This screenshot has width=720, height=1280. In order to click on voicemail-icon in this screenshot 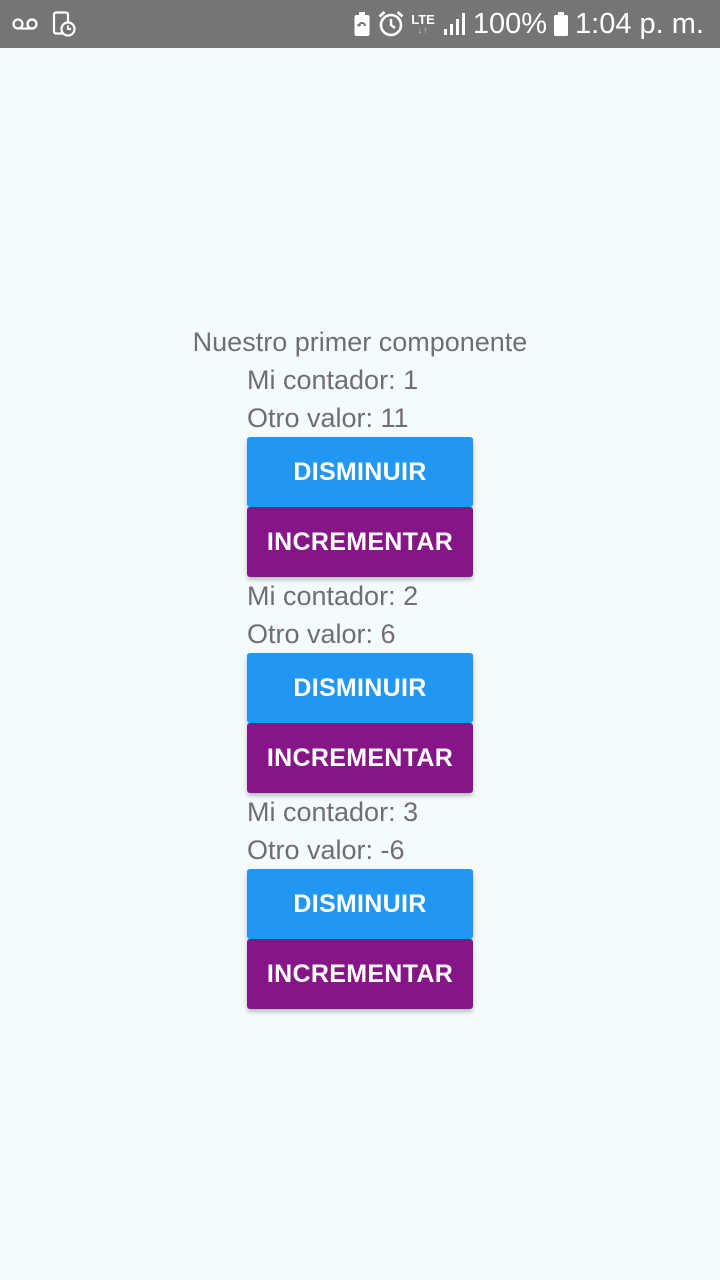, I will do `click(25, 24)`.